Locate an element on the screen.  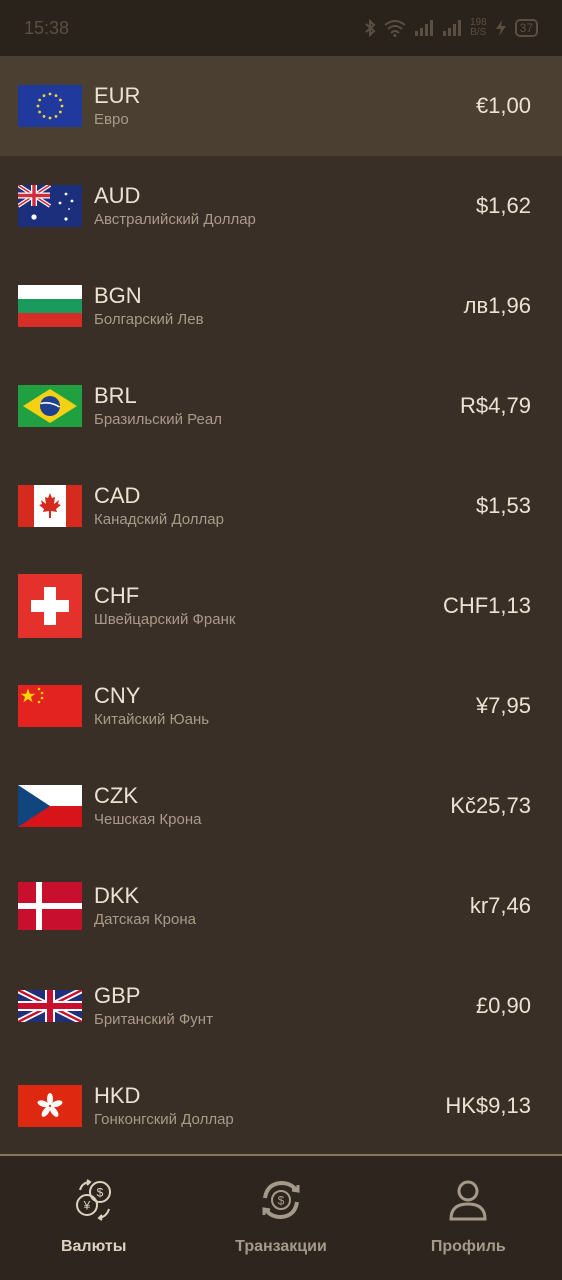
bottom-navigation: ¥ $ Валюты $ Транзакции Профиль is located at coordinates (281, 1217).